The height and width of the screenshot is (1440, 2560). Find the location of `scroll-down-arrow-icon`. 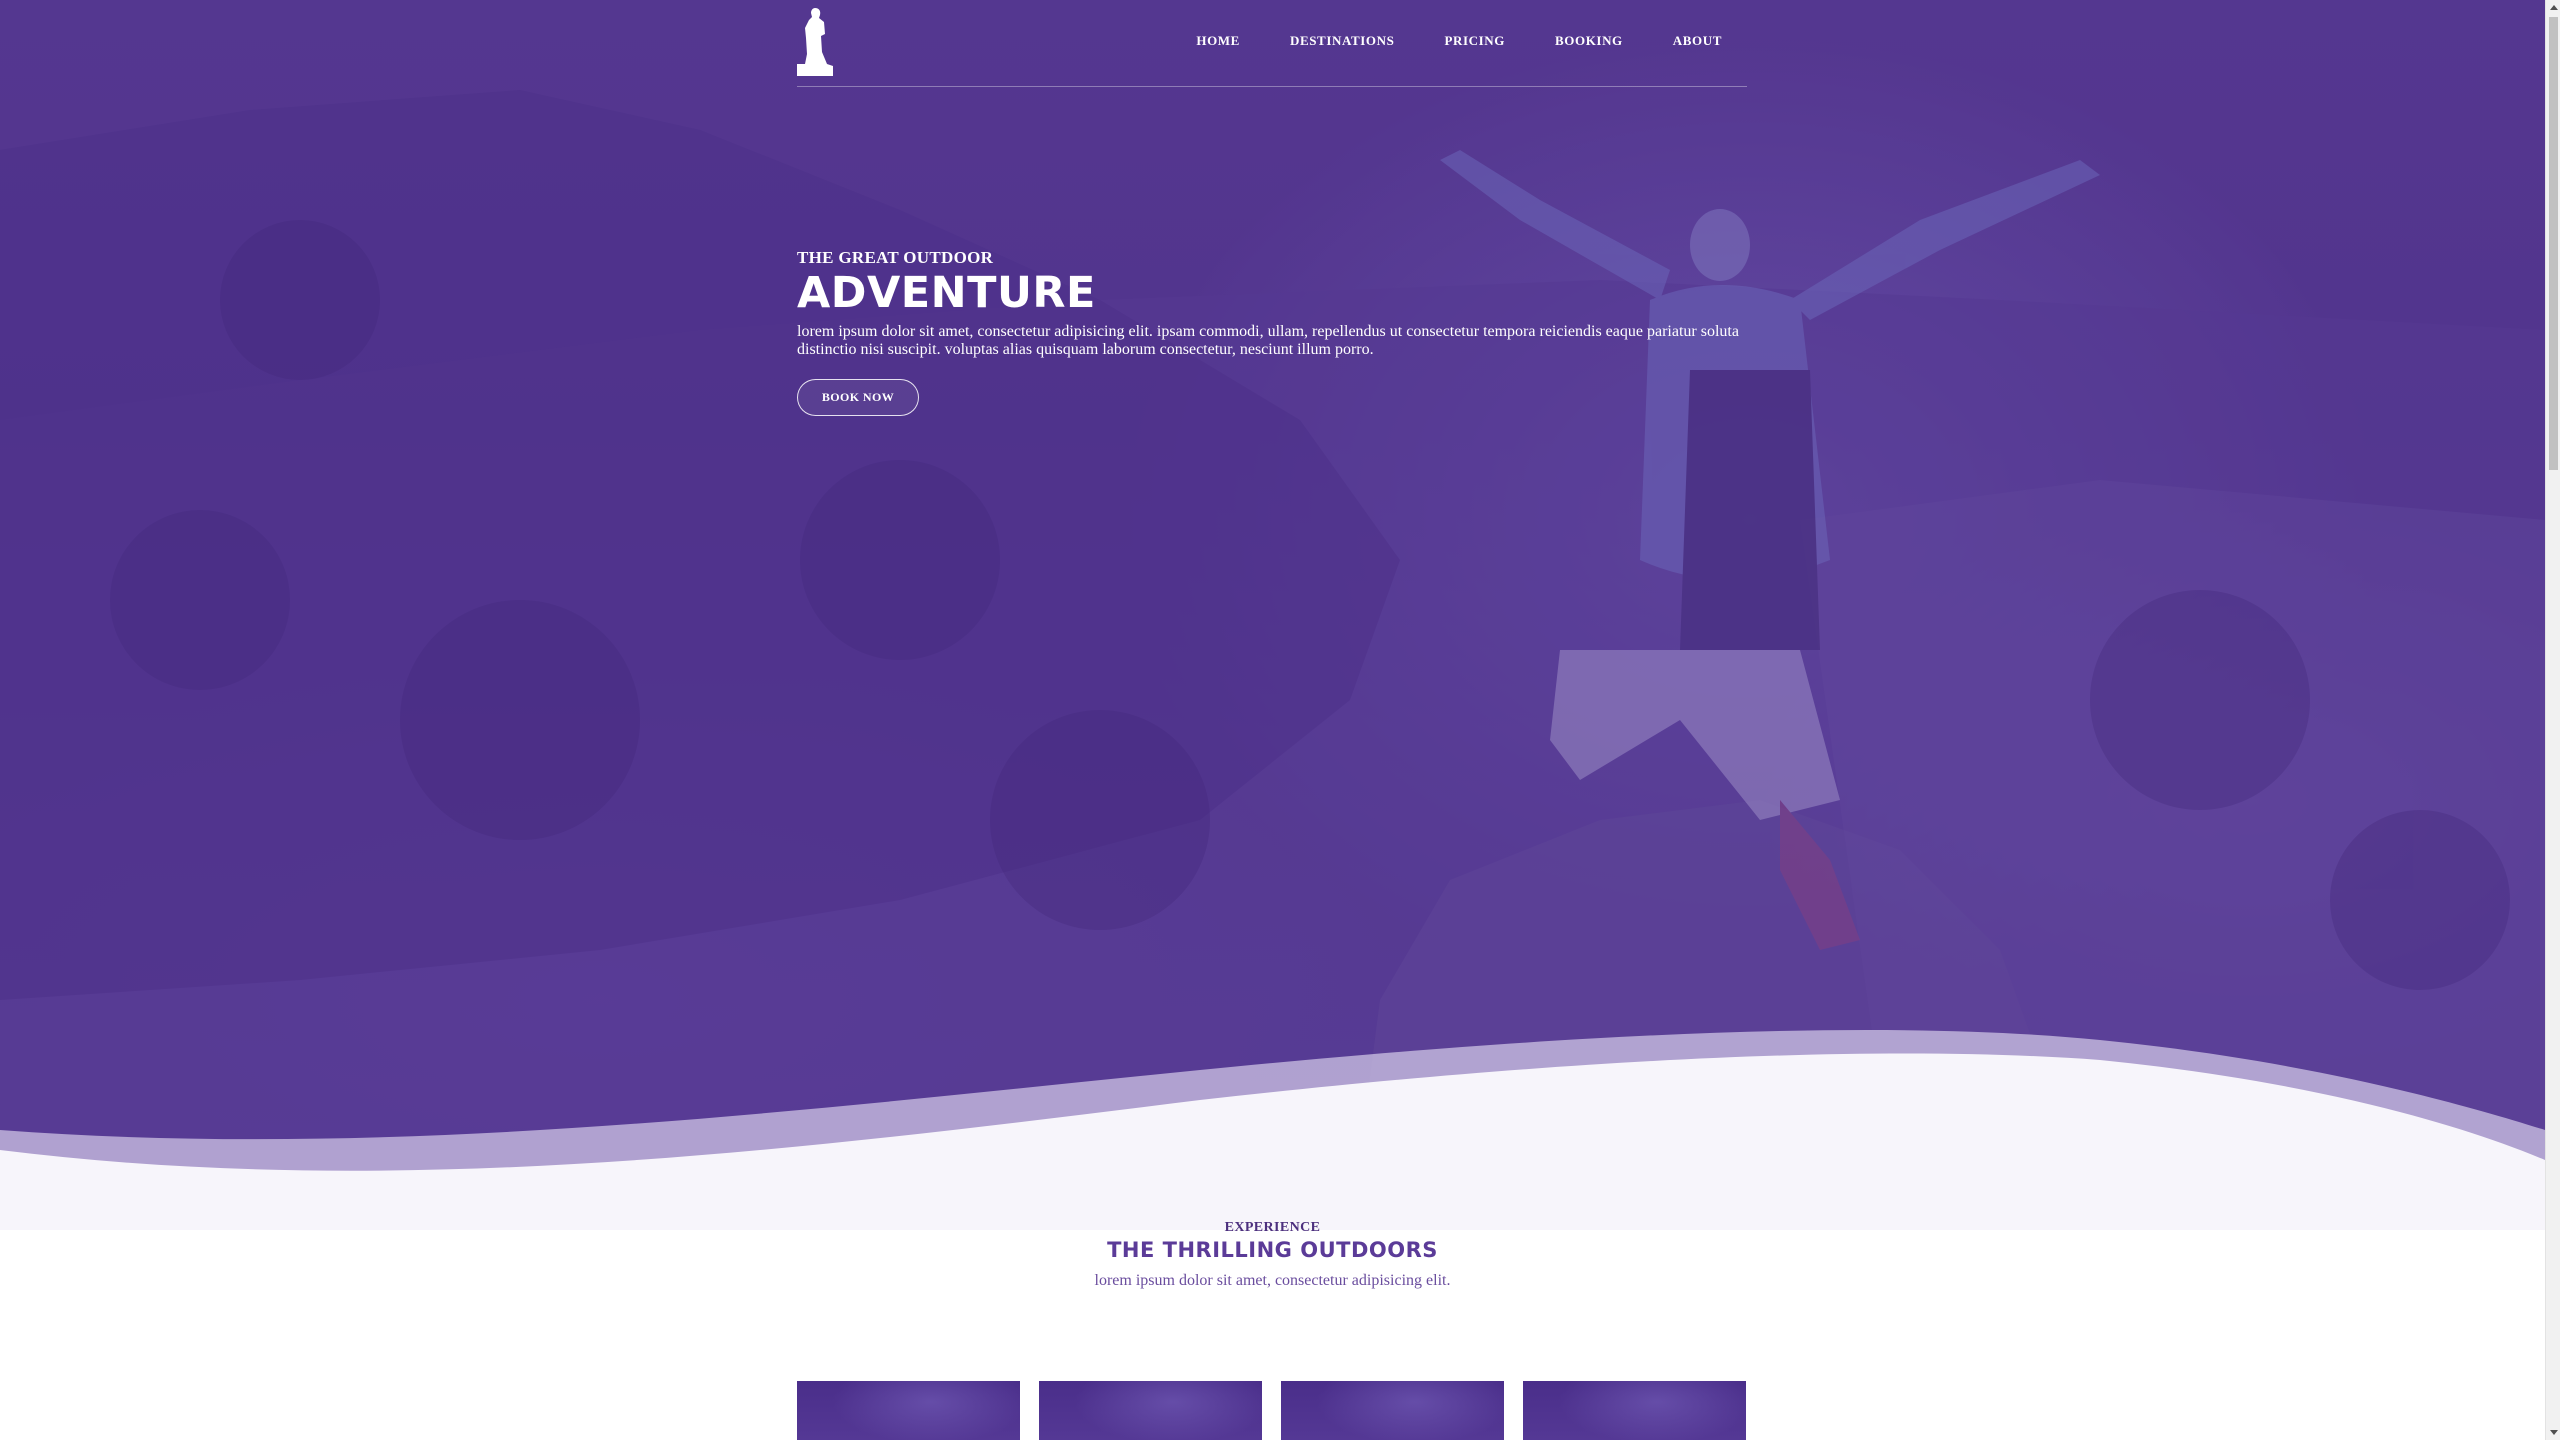

scroll-down-arrow-icon is located at coordinates (2553, 1432).